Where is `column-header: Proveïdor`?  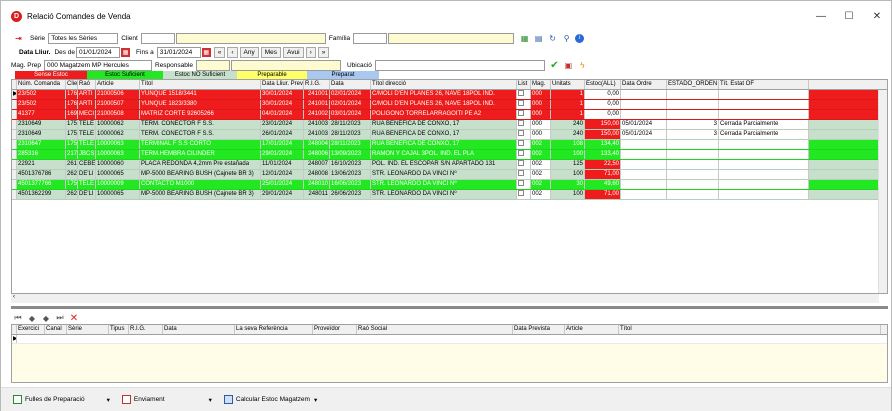
column-header: Proveïdor is located at coordinates (335, 329).